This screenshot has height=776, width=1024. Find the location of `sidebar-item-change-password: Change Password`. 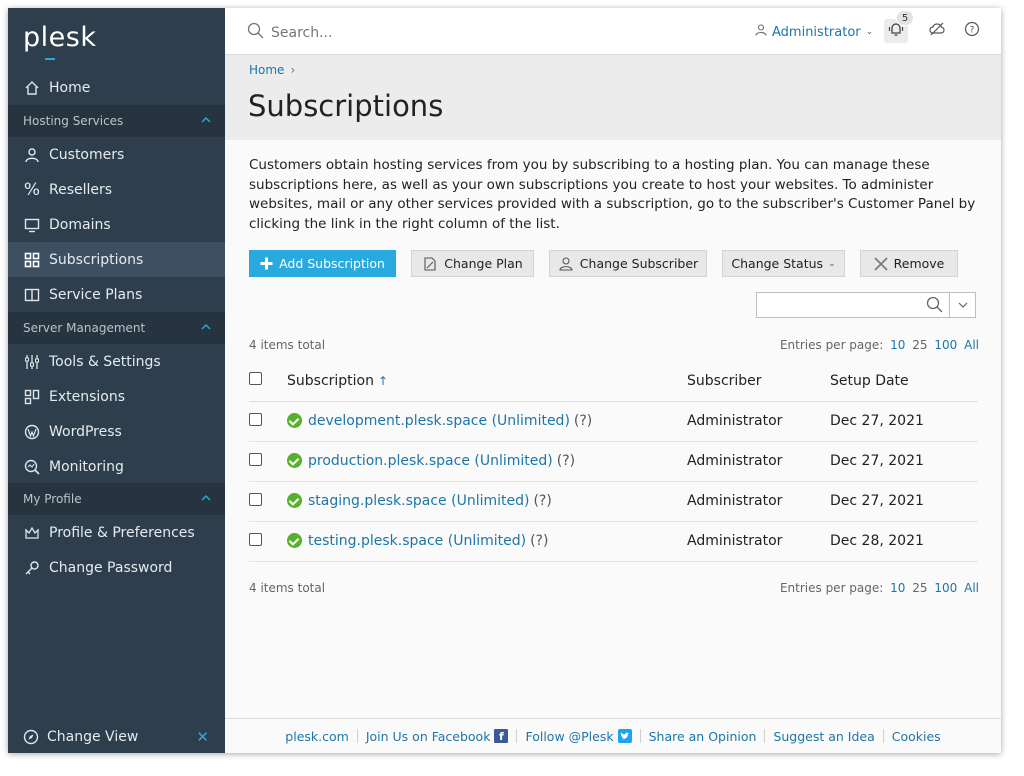

sidebar-item-change-password: Change Password is located at coordinates (116, 567).